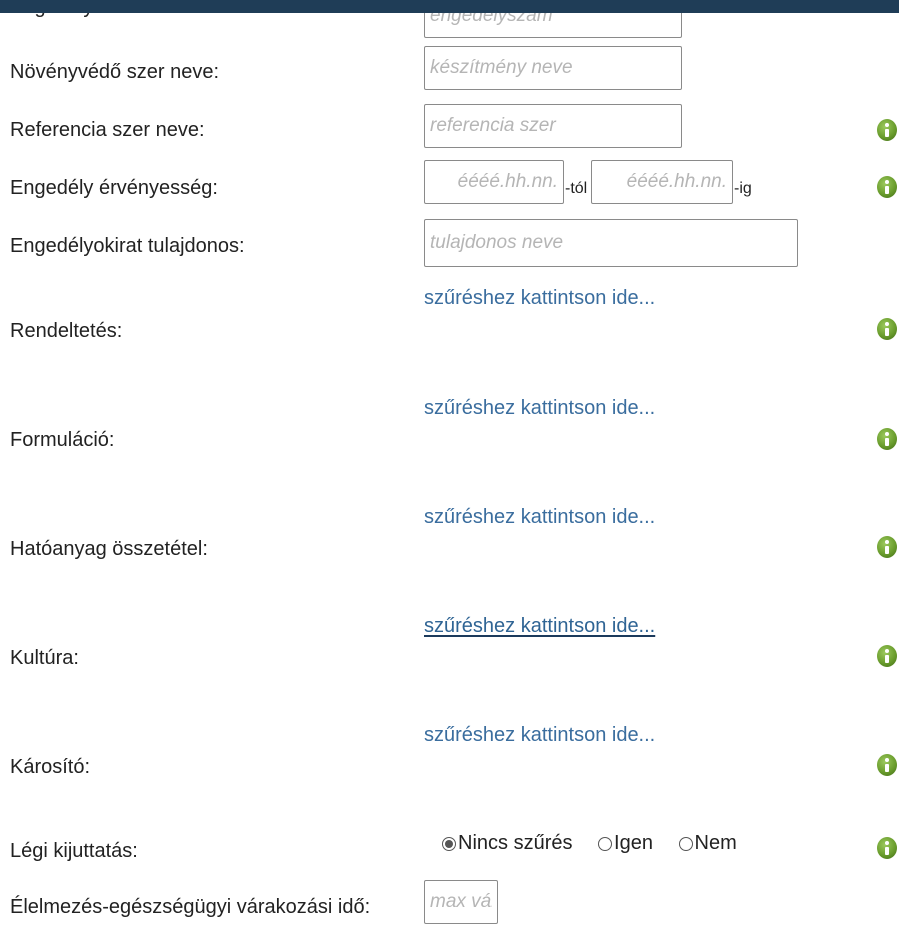 The width and height of the screenshot is (899, 929). What do you see at coordinates (50, 767) in the screenshot?
I see `pest-label: Károsító:` at bounding box center [50, 767].